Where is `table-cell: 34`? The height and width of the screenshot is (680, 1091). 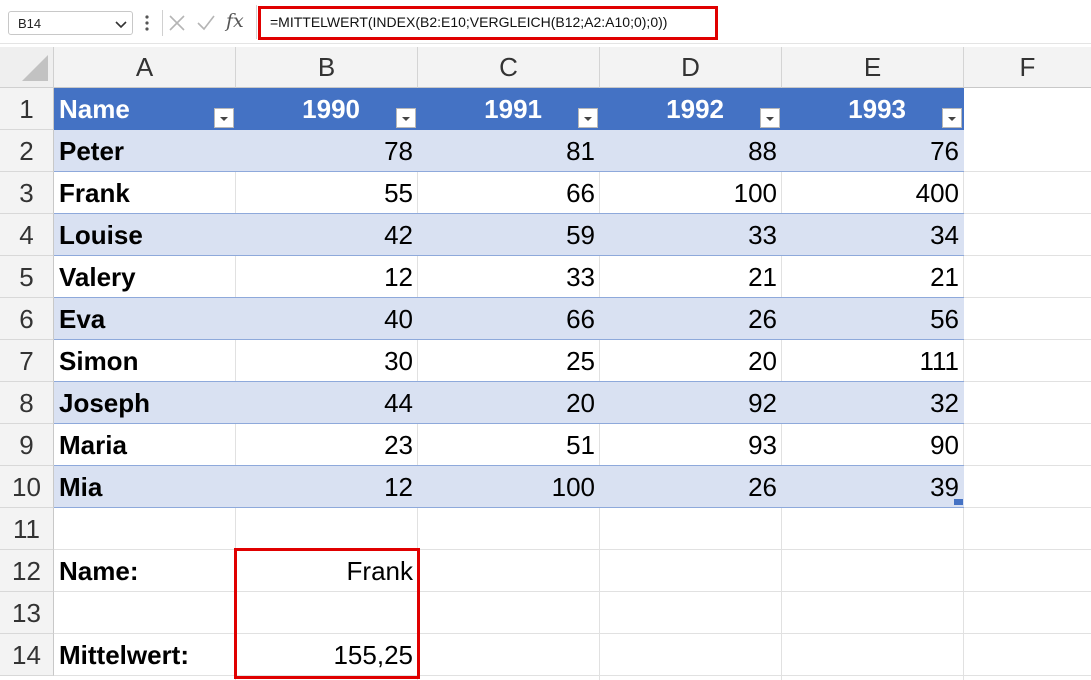 table-cell: 34 is located at coordinates (944, 235).